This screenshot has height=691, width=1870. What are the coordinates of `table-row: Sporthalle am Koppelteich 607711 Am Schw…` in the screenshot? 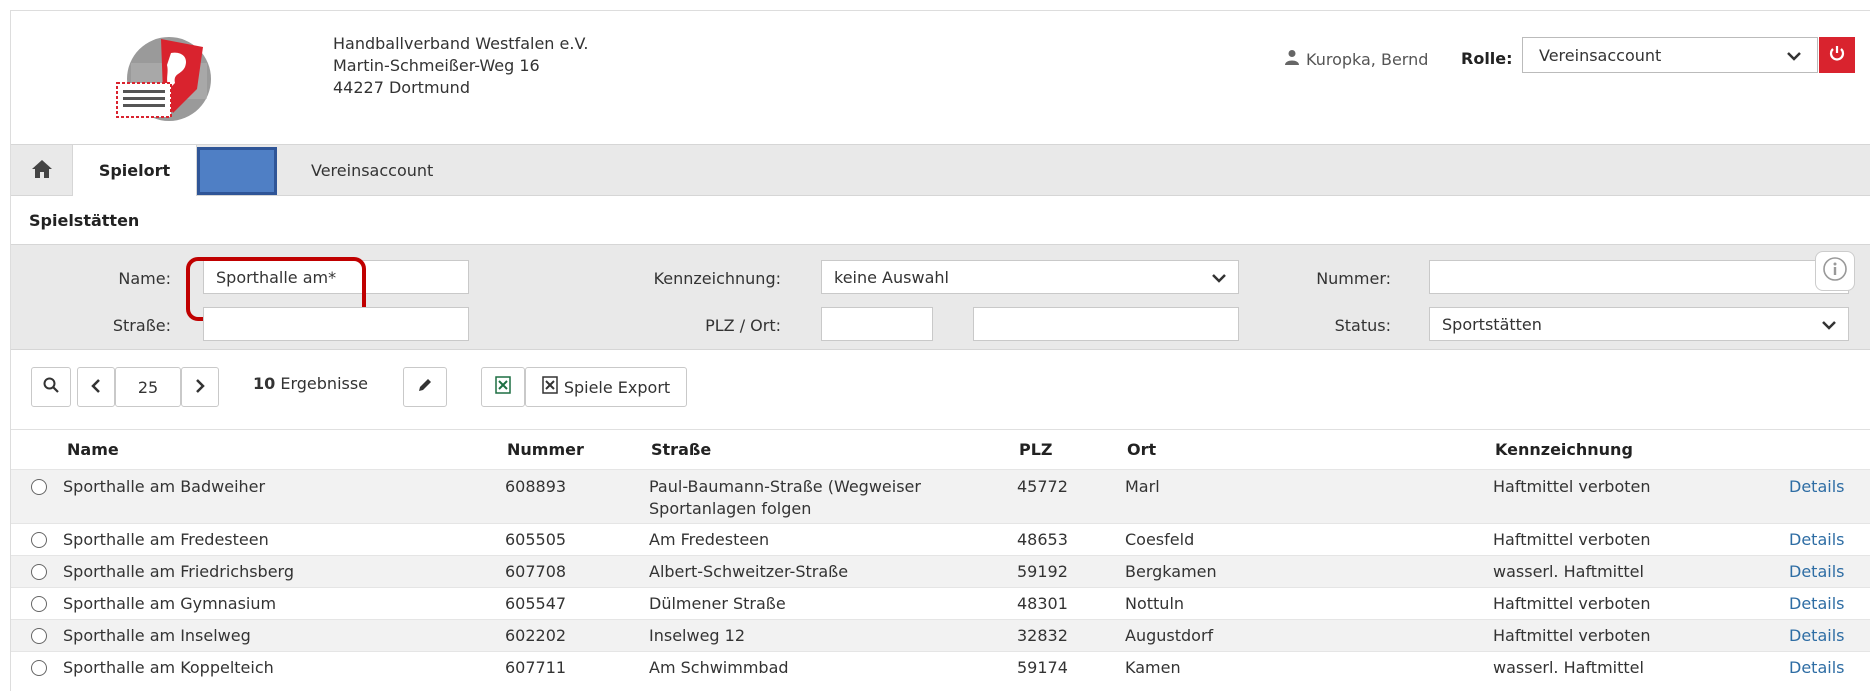 It's located at (940, 667).